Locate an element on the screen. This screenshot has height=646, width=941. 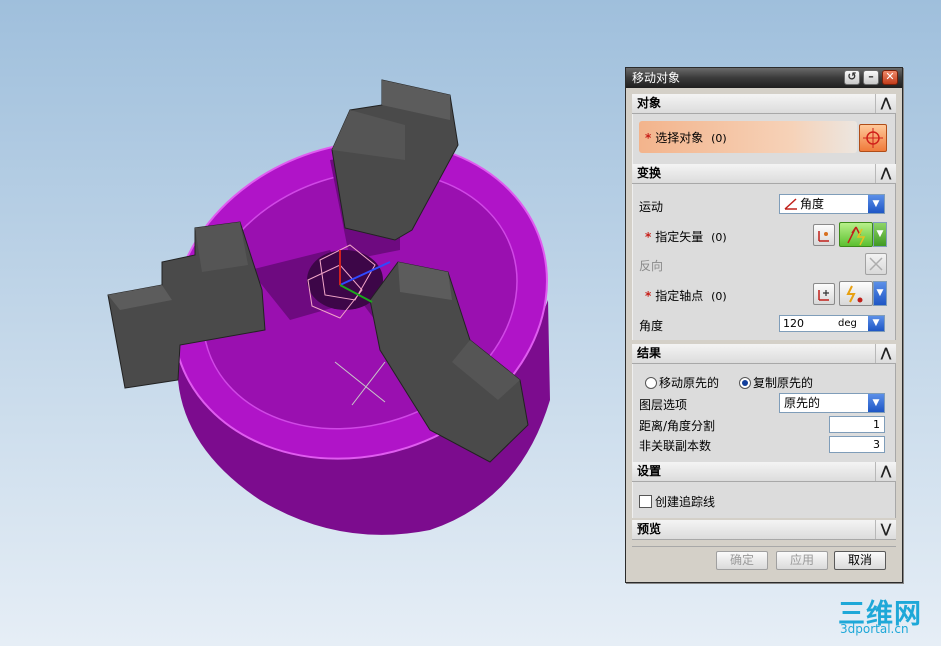
select-object-count: (0) is located at coordinates (719, 138).